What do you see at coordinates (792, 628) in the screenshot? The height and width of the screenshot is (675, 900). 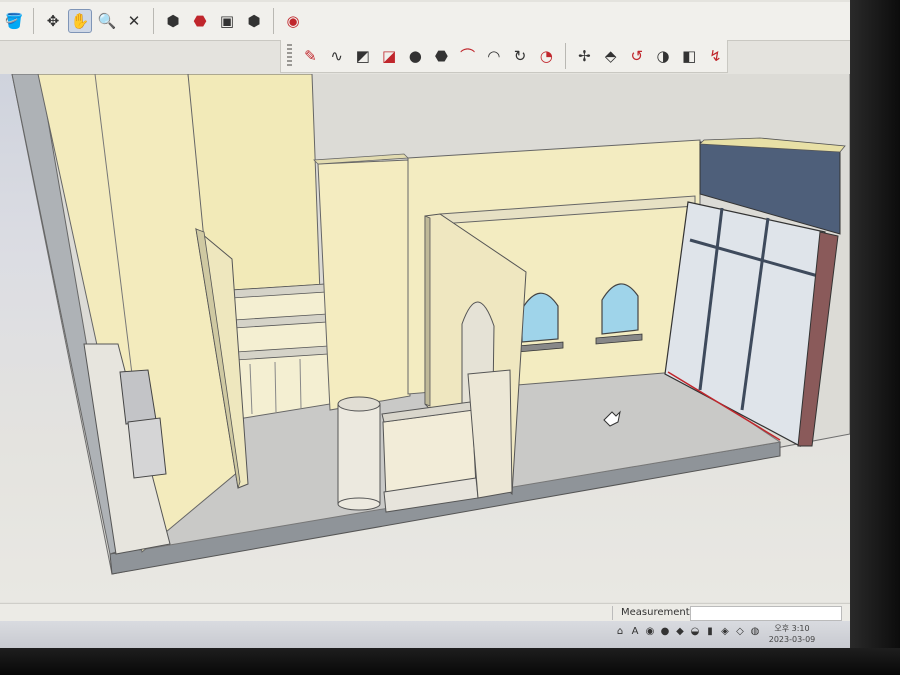 I see `clock-time: 오후 3:10` at bounding box center [792, 628].